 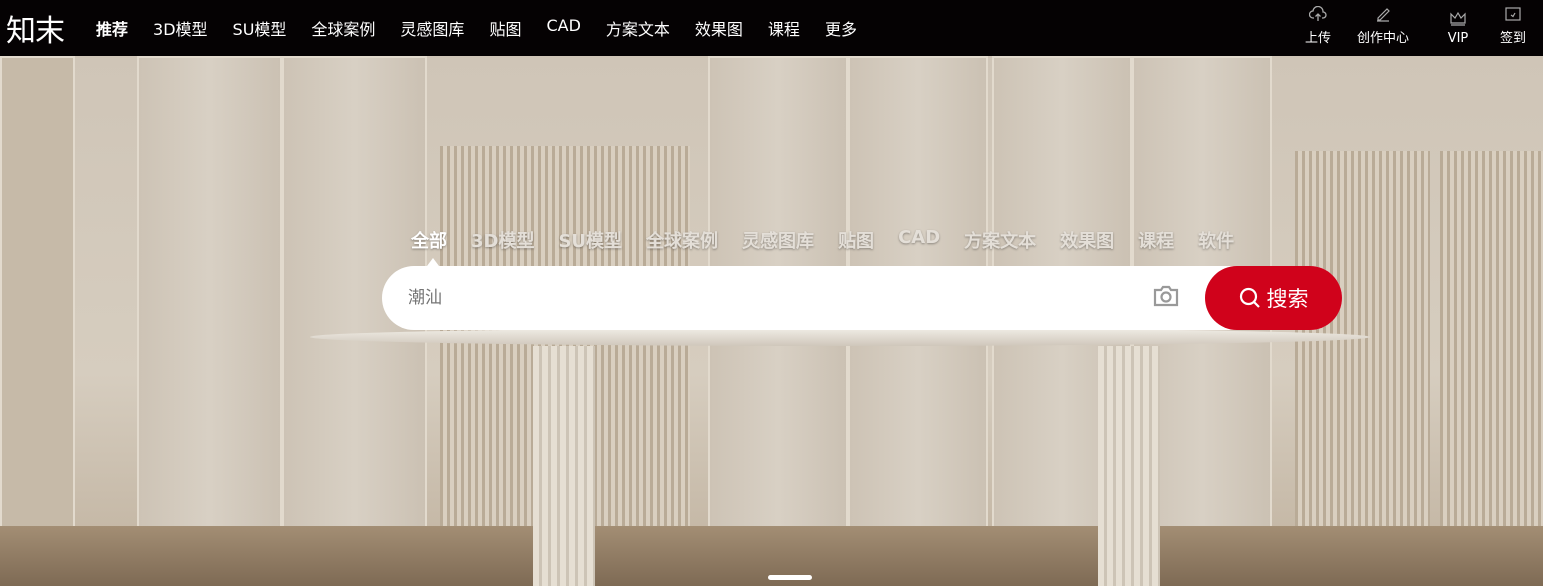 What do you see at coordinates (919, 240) in the screenshot?
I see `tab-cad: CAD` at bounding box center [919, 240].